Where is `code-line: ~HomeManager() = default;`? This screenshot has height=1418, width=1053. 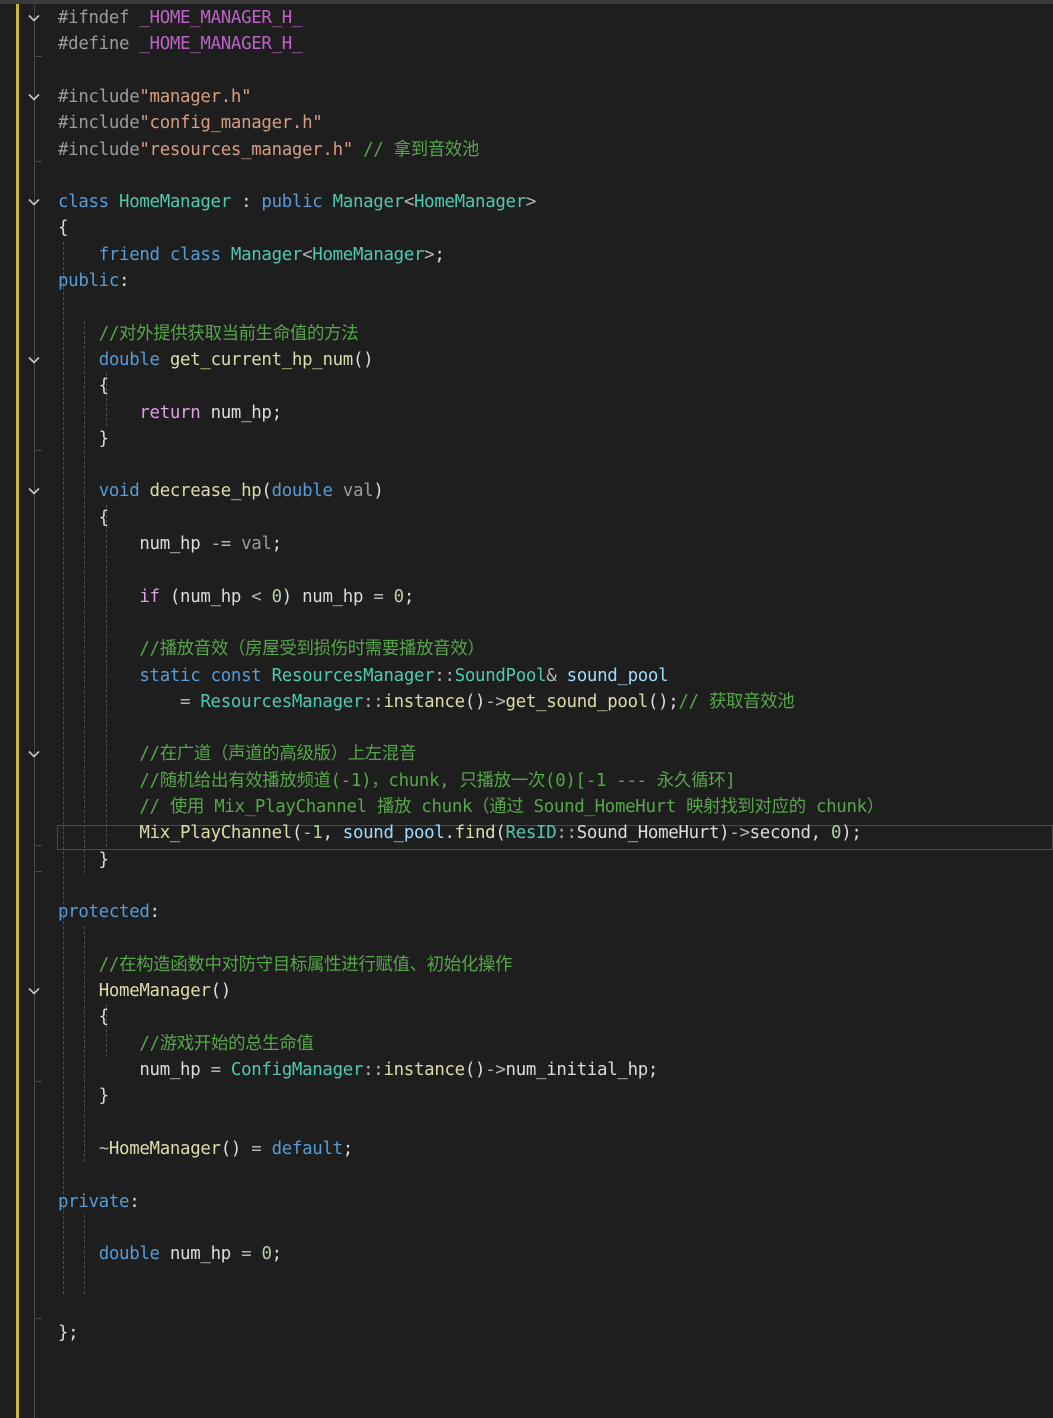
code-line: ~HomeManager() = default; is located at coordinates (206, 1149).